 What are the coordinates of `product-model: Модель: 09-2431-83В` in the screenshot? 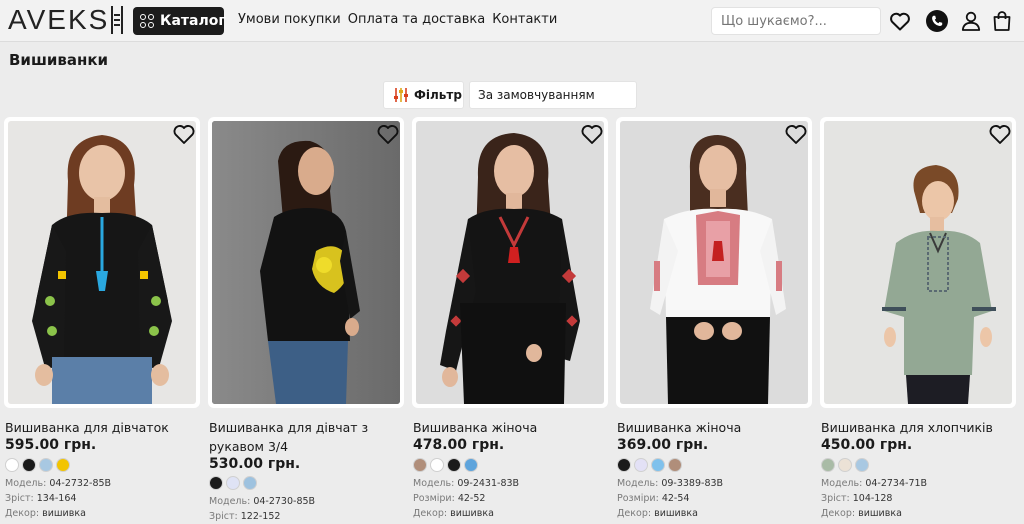 It's located at (466, 483).